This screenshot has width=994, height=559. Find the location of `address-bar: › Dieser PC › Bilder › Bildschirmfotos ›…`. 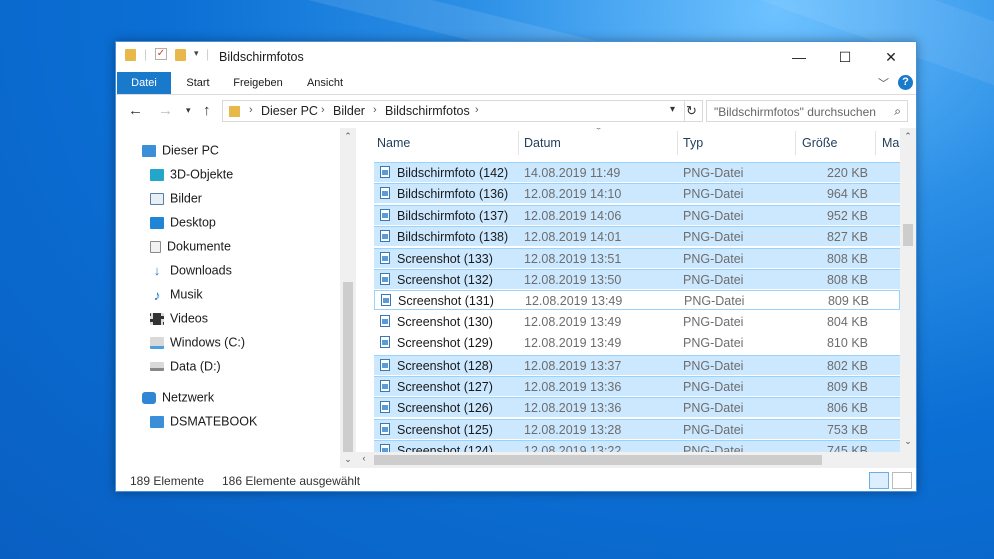

address-bar: › Dieser PC › Bilder › Bildschirmfotos ›… is located at coordinates (453, 111).